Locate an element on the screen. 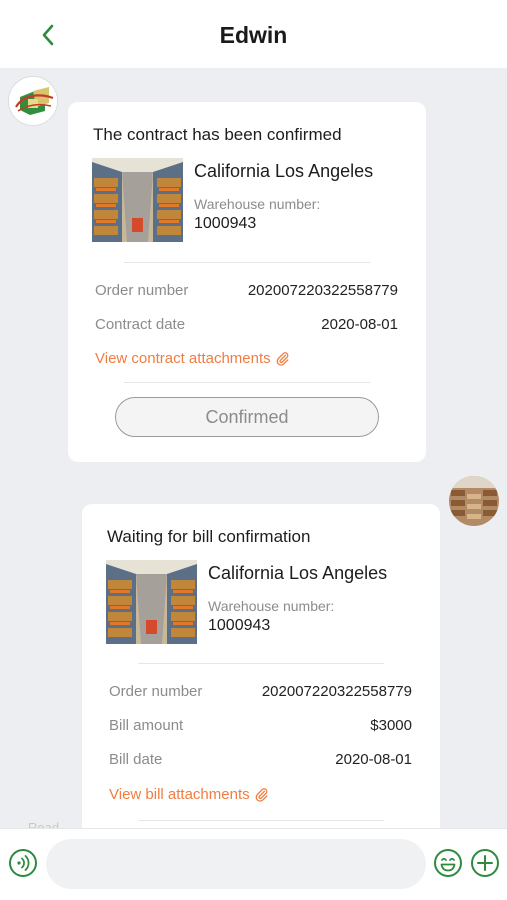 The height and width of the screenshot is (900, 507). contract-date-value: 2020-08-01 is located at coordinates (359, 324).